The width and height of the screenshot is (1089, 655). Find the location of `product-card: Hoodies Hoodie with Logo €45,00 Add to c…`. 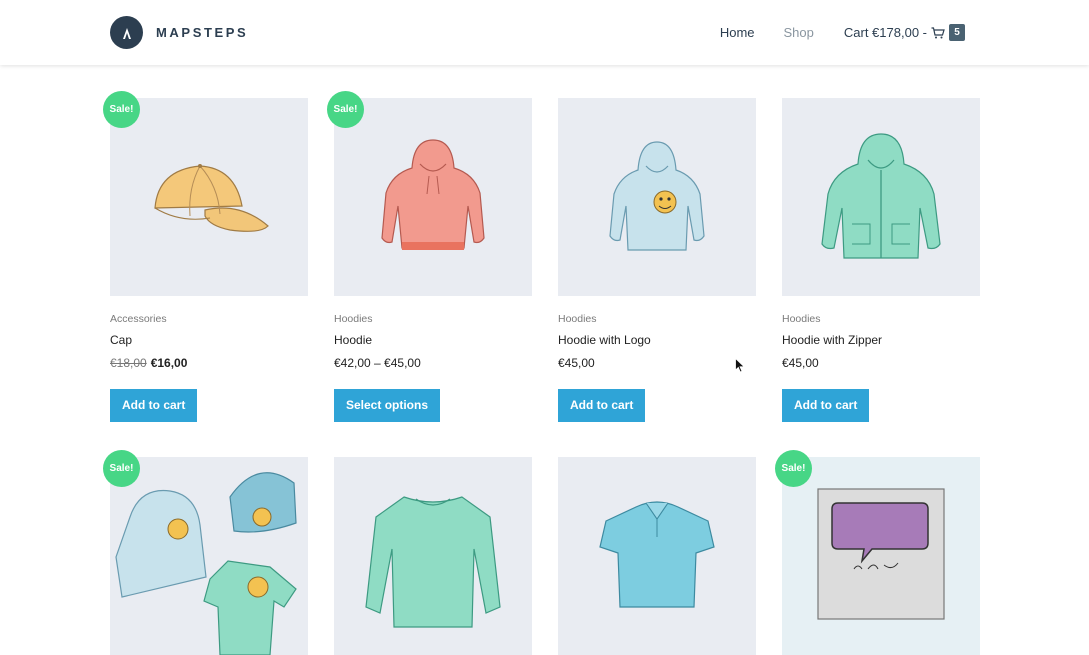

product-card: Hoodies Hoodie with Logo €45,00 Add to c… is located at coordinates (657, 260).